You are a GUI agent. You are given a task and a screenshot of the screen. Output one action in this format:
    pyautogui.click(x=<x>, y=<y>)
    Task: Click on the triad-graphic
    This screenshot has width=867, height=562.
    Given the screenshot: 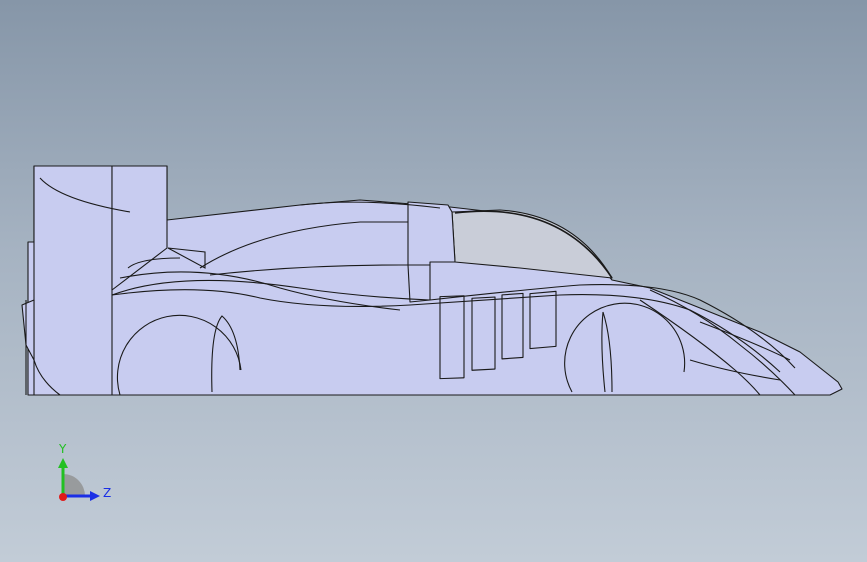 What is the action you would take?
    pyautogui.click(x=79, y=479)
    